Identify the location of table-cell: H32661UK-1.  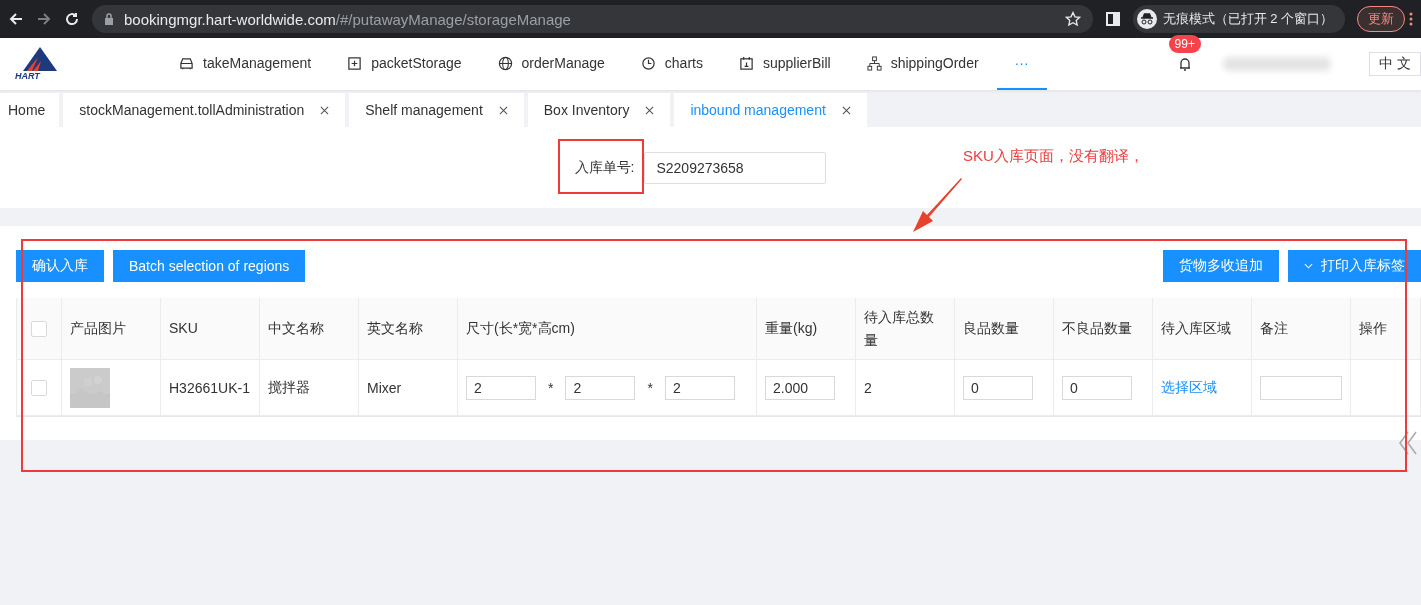
(209, 387).